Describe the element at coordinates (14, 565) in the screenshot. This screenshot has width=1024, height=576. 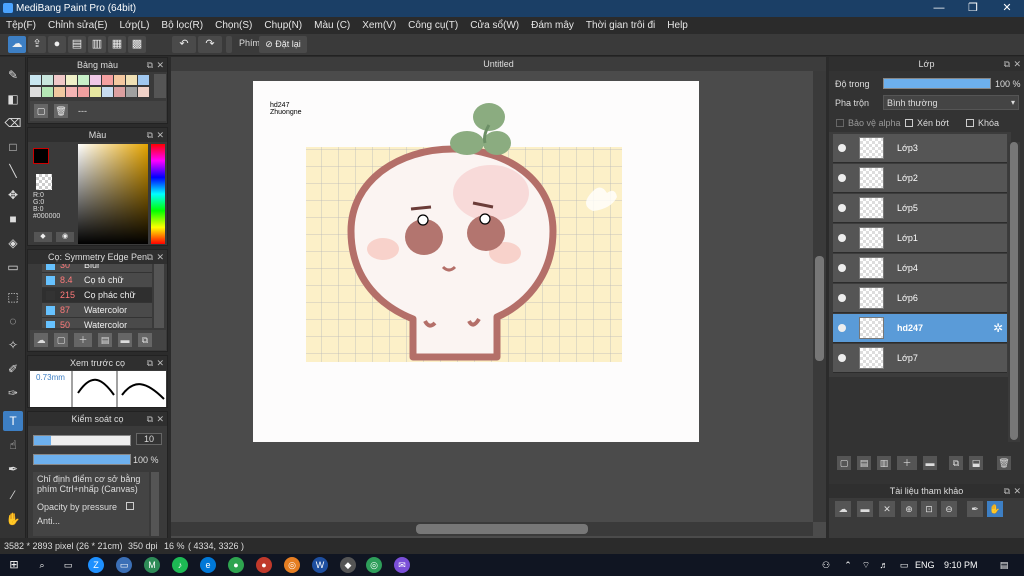
I see `windows-start-icon: ⊞` at that location.